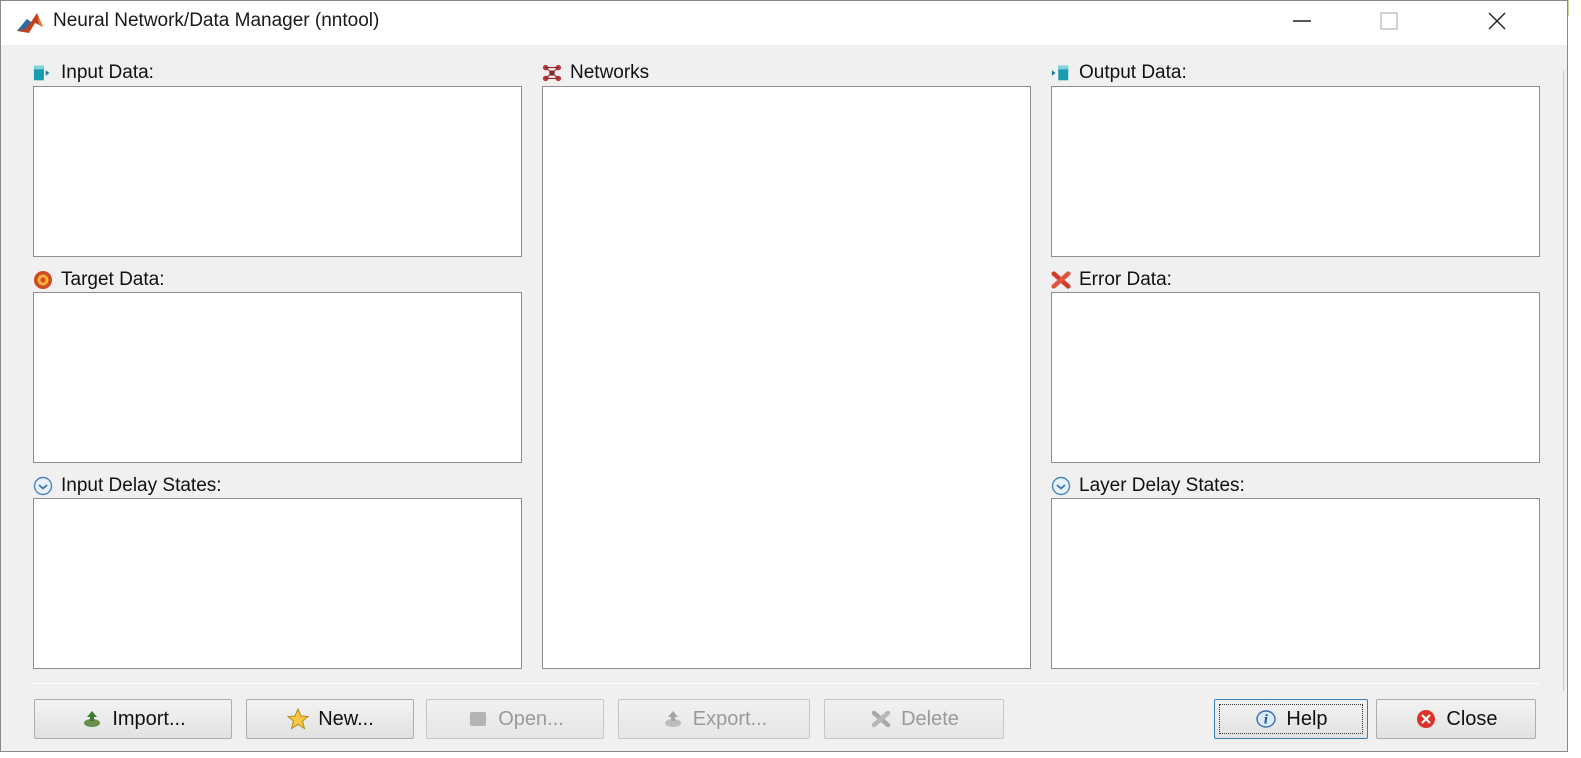 The image size is (1581, 758). What do you see at coordinates (92, 719) in the screenshot?
I see `import-icon` at bounding box center [92, 719].